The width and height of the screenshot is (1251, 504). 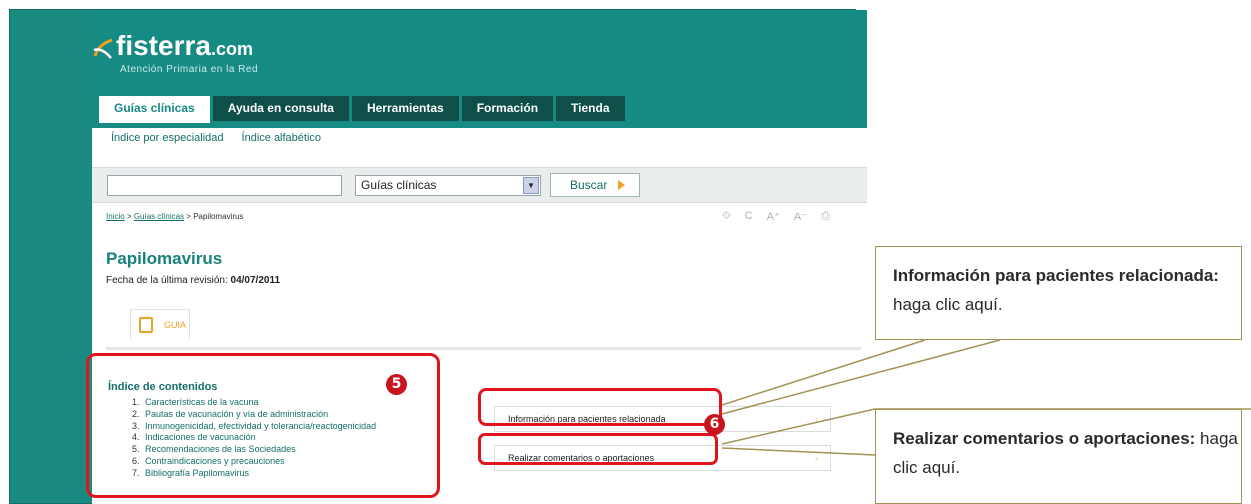 I want to click on revision-label: Fecha de la última revisión:, so click(x=167, y=280).